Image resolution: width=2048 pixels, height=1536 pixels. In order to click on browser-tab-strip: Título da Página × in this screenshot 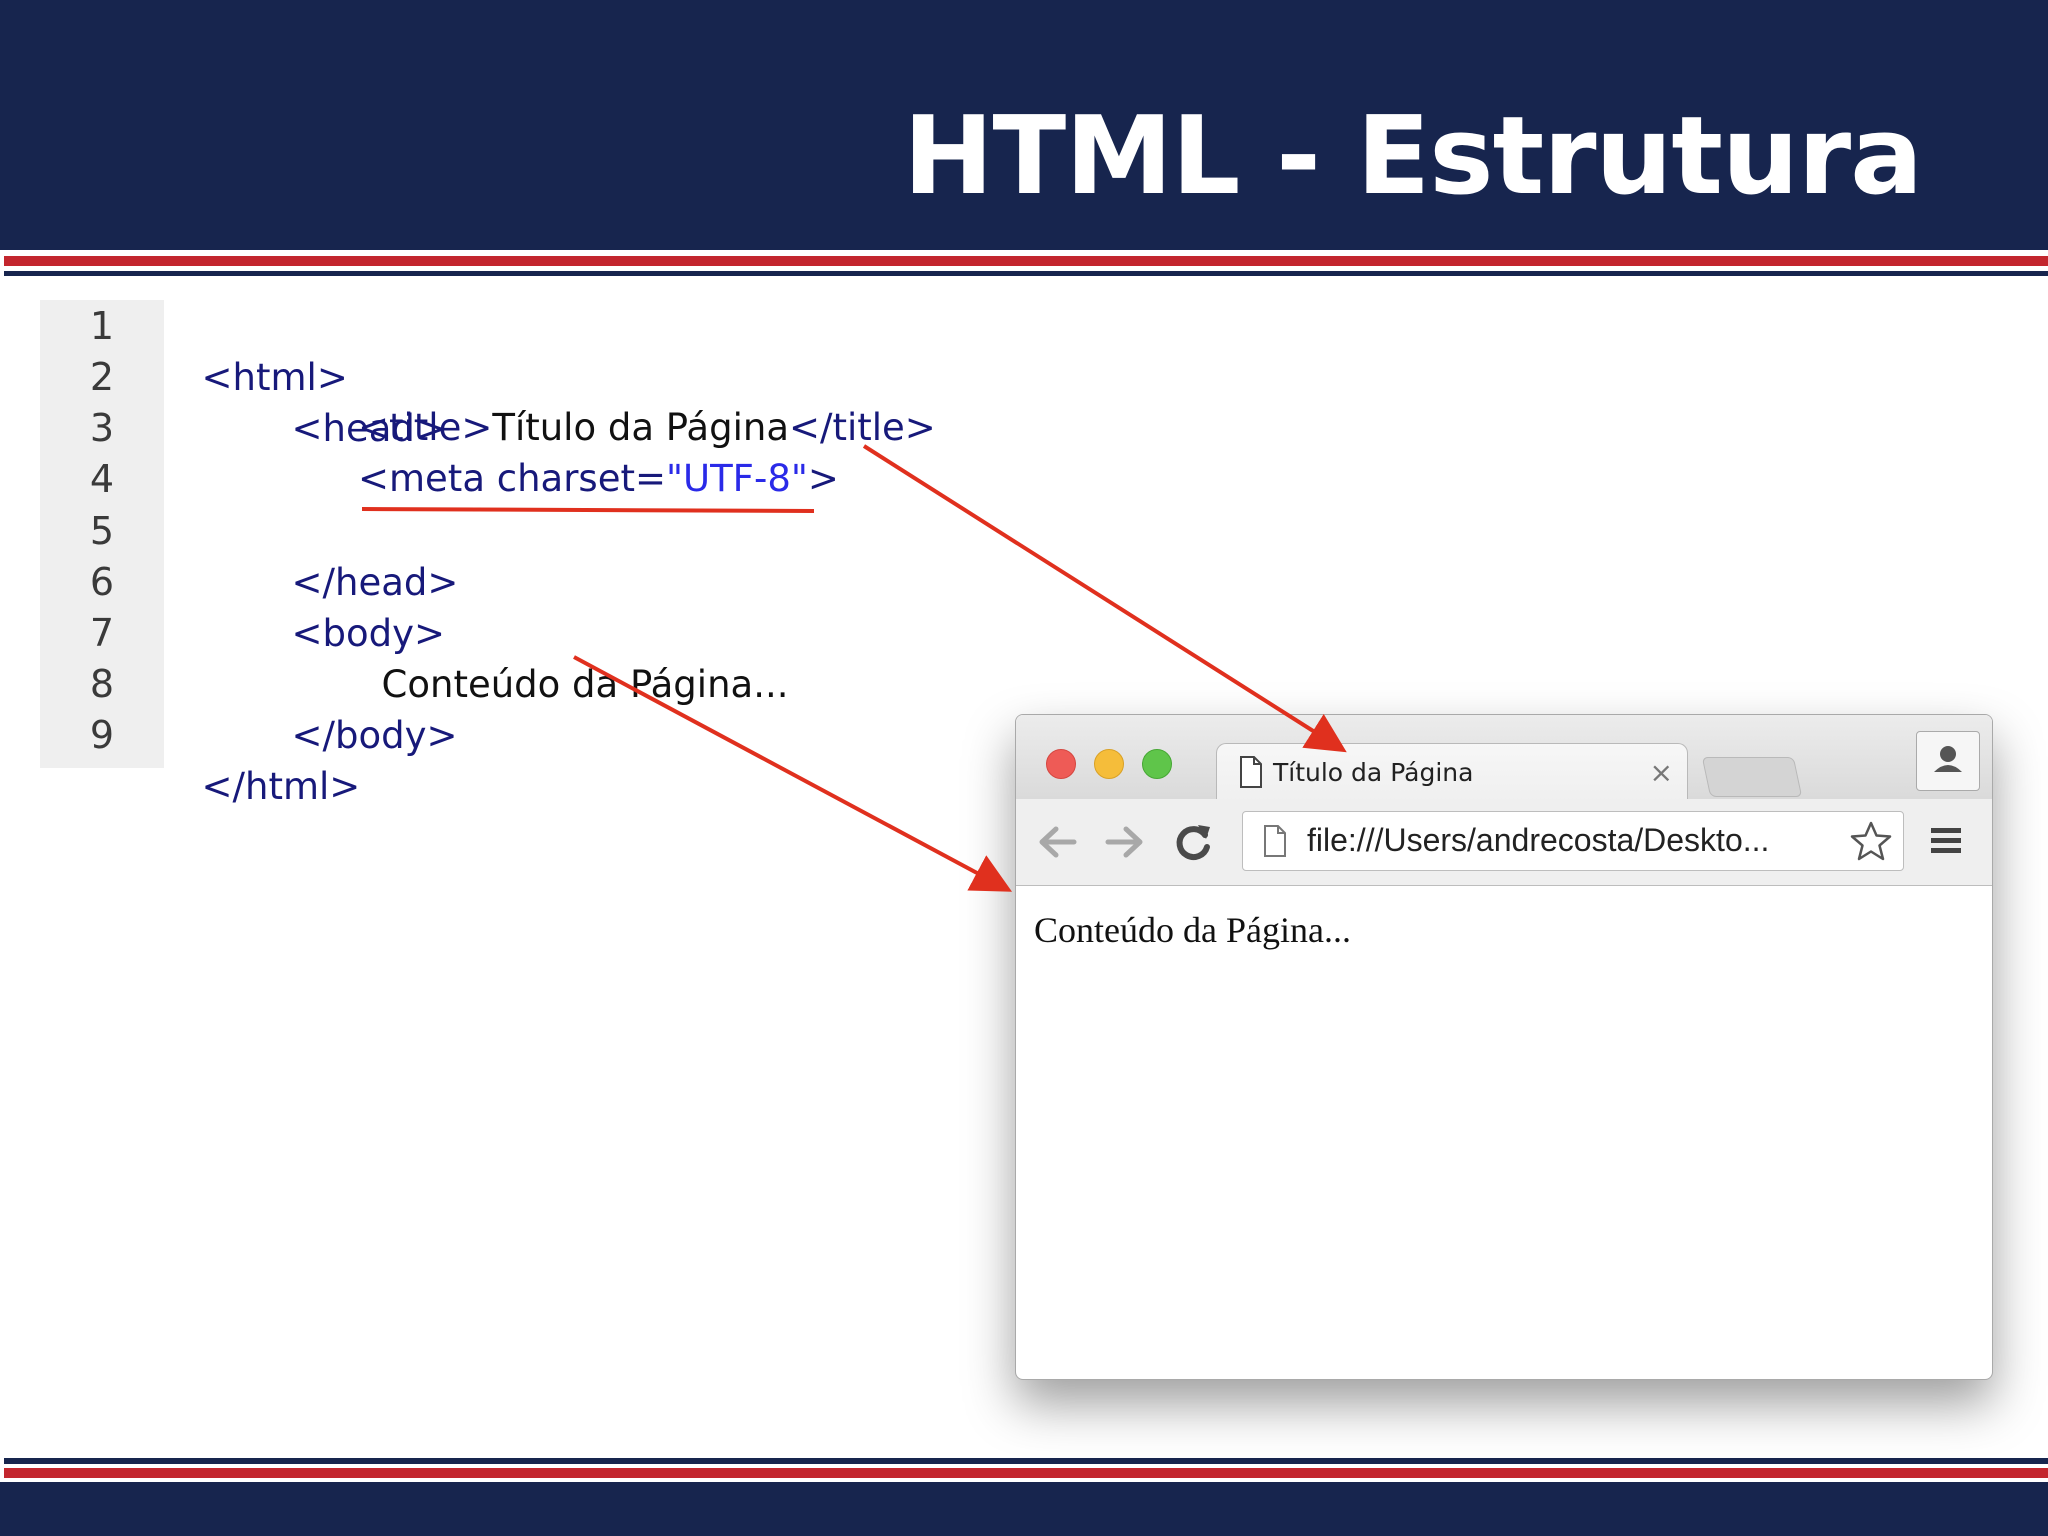, I will do `click(1504, 758)`.